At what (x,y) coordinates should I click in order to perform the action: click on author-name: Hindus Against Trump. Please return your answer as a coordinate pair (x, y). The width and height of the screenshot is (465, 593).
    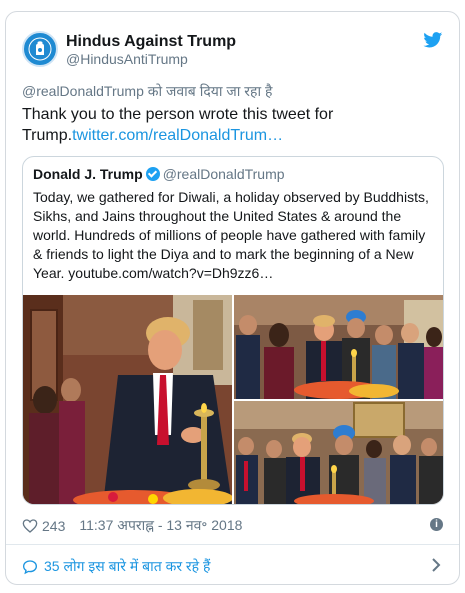
    Looking at the image, I should click on (151, 41).